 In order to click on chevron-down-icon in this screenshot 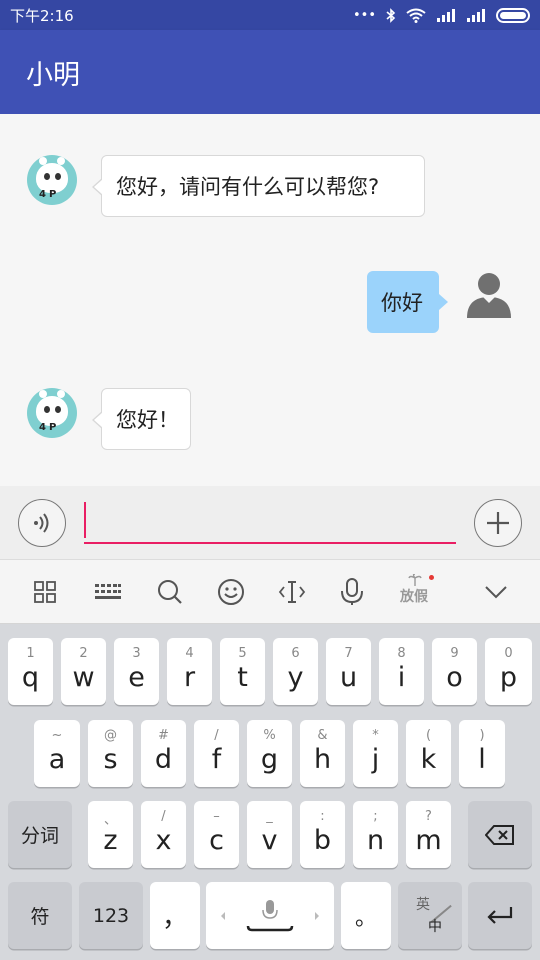, I will do `click(496, 592)`.